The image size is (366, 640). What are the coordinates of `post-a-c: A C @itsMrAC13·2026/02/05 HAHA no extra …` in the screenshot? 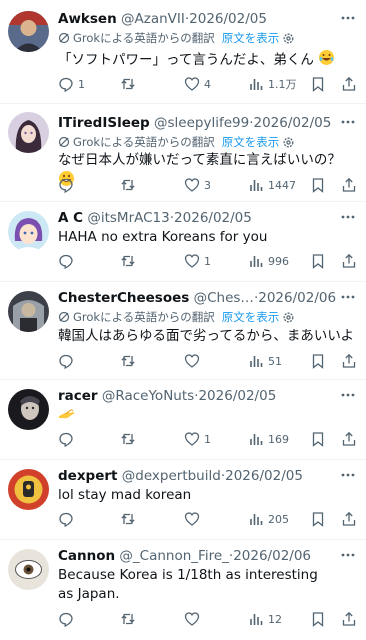 It's located at (183, 242).